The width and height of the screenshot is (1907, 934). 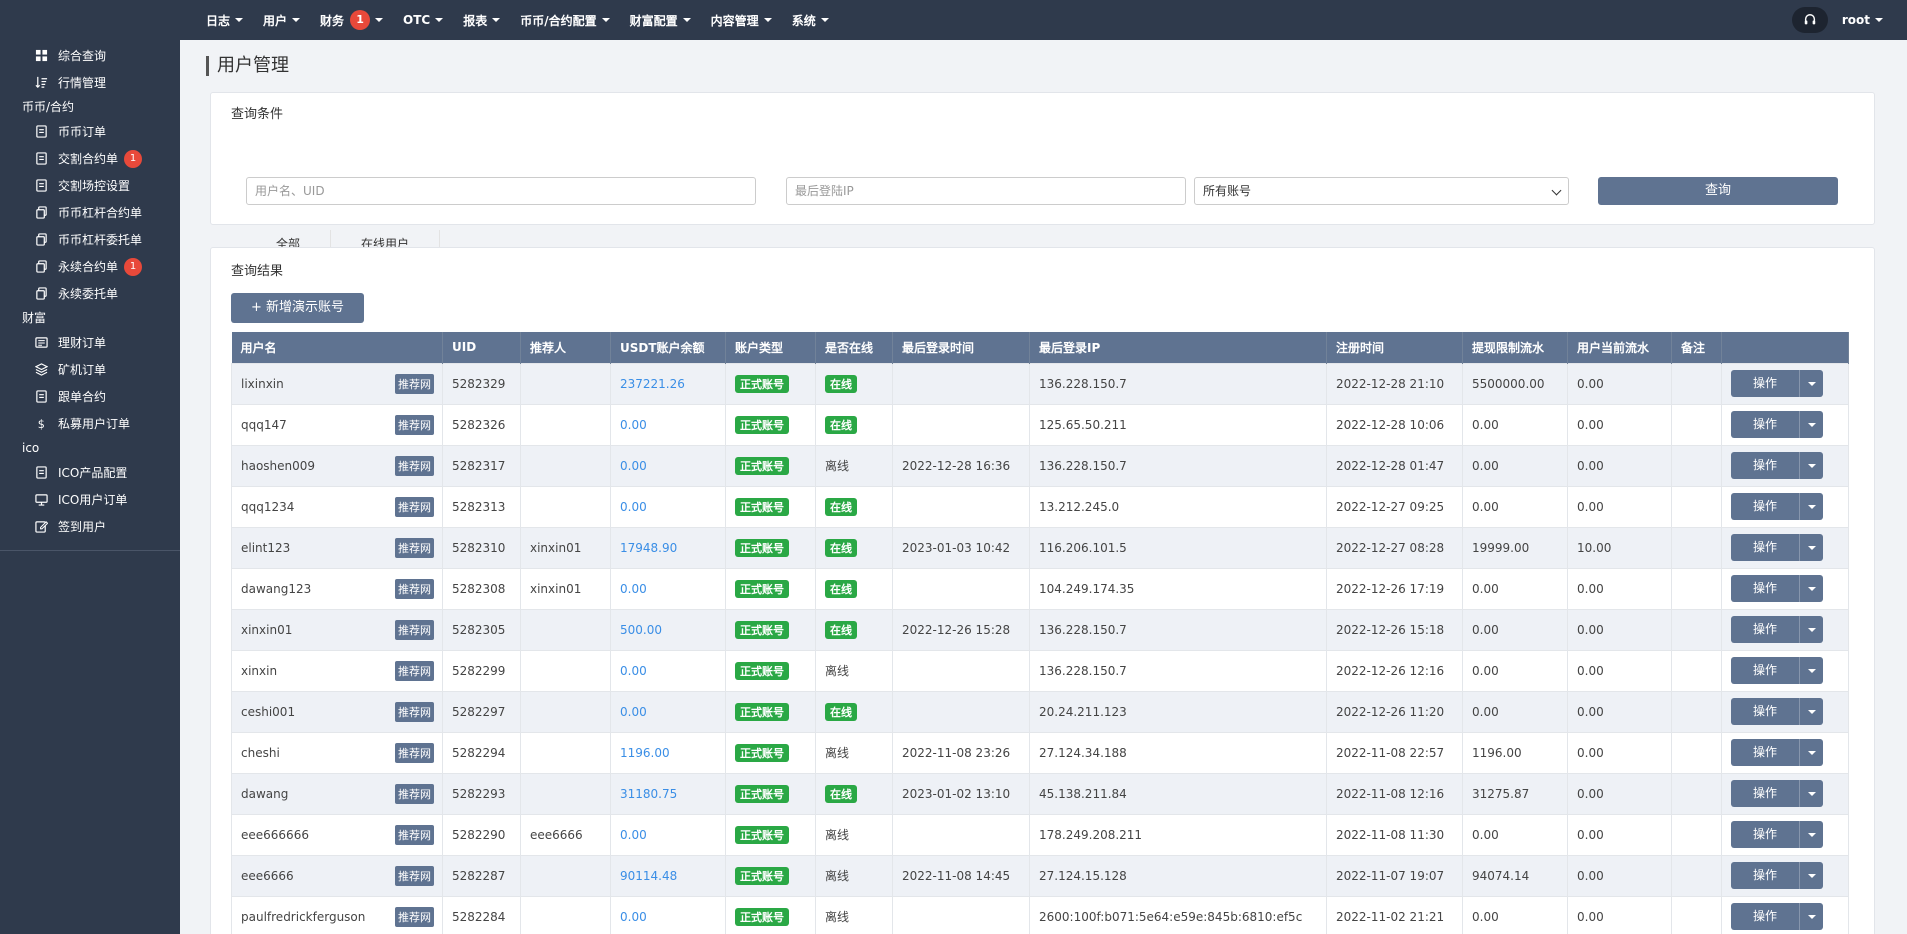 What do you see at coordinates (660, 20) in the screenshot?
I see `topnav-item-6: 财富配置` at bounding box center [660, 20].